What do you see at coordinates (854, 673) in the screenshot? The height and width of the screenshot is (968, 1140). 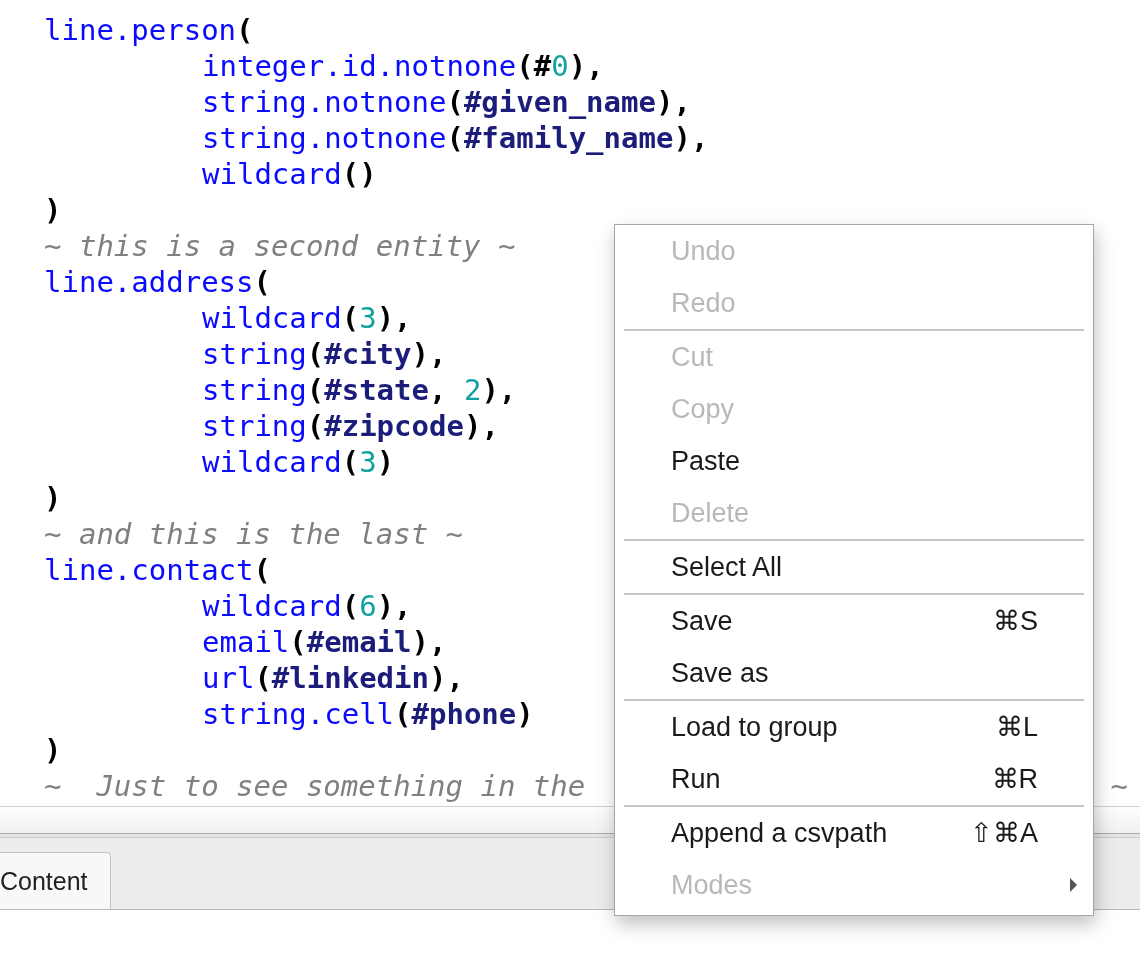 I see `menu-item: Save as` at bounding box center [854, 673].